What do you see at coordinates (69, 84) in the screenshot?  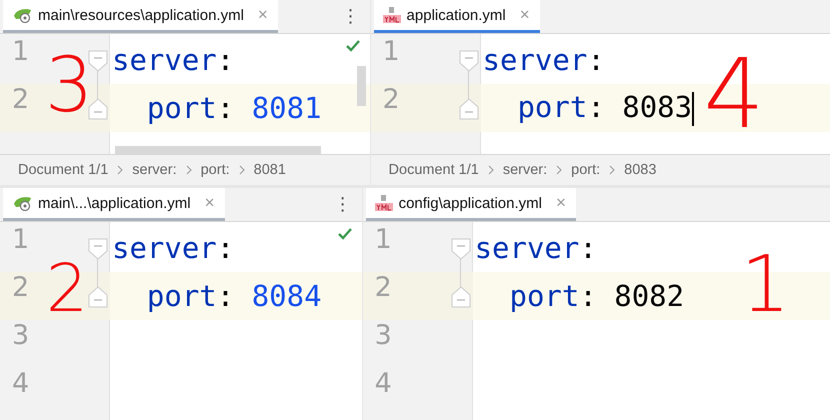 I see `handwritten-number: 3` at bounding box center [69, 84].